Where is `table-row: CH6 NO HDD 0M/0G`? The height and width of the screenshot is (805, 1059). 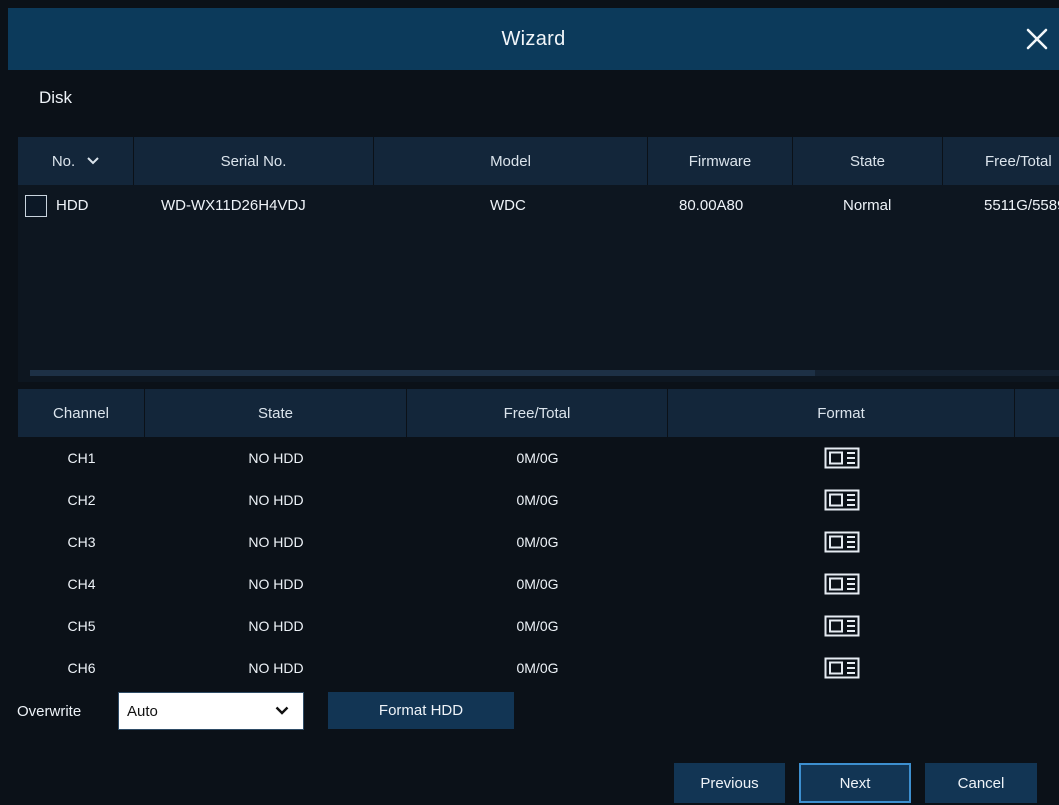 table-row: CH6 NO HDD 0M/0G is located at coordinates (538, 665).